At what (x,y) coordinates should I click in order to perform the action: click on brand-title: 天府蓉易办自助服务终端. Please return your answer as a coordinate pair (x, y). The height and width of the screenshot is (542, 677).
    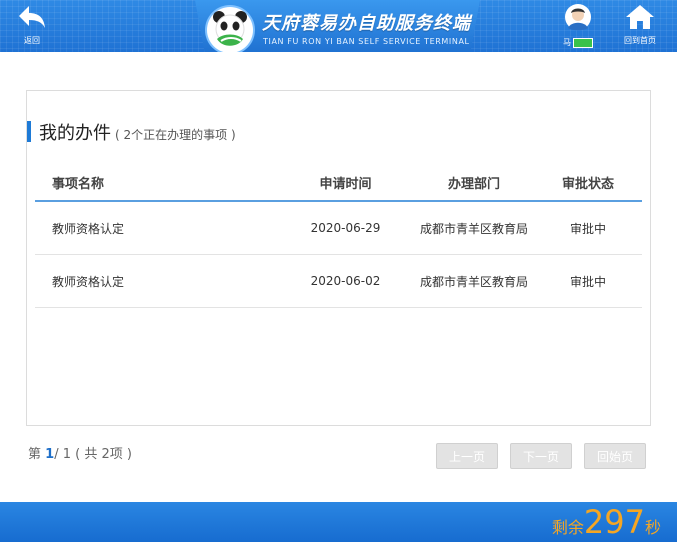
    Looking at the image, I should click on (366, 23).